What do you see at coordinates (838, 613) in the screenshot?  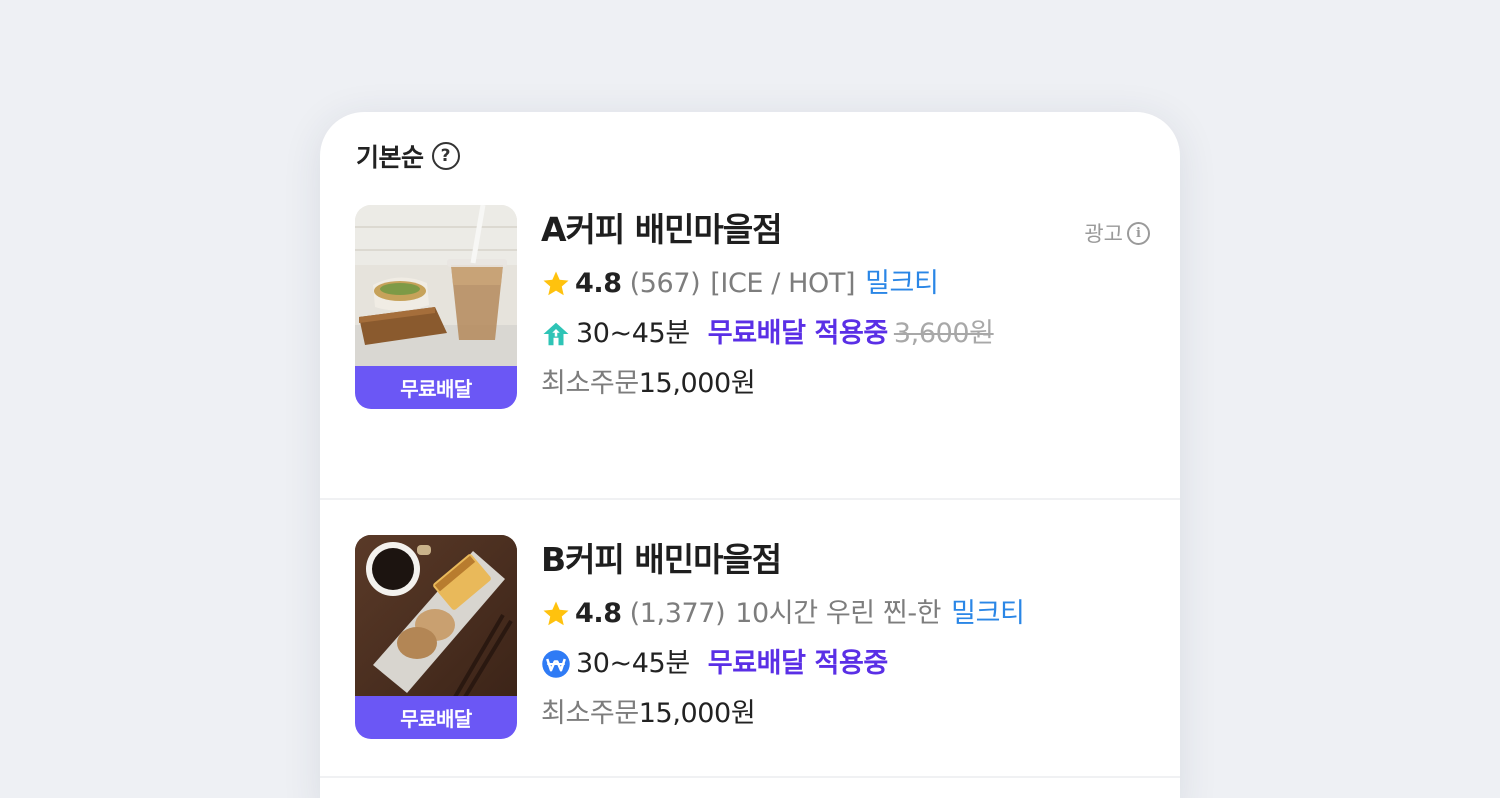 I see `store-description: 10시간 우린 찐-한` at bounding box center [838, 613].